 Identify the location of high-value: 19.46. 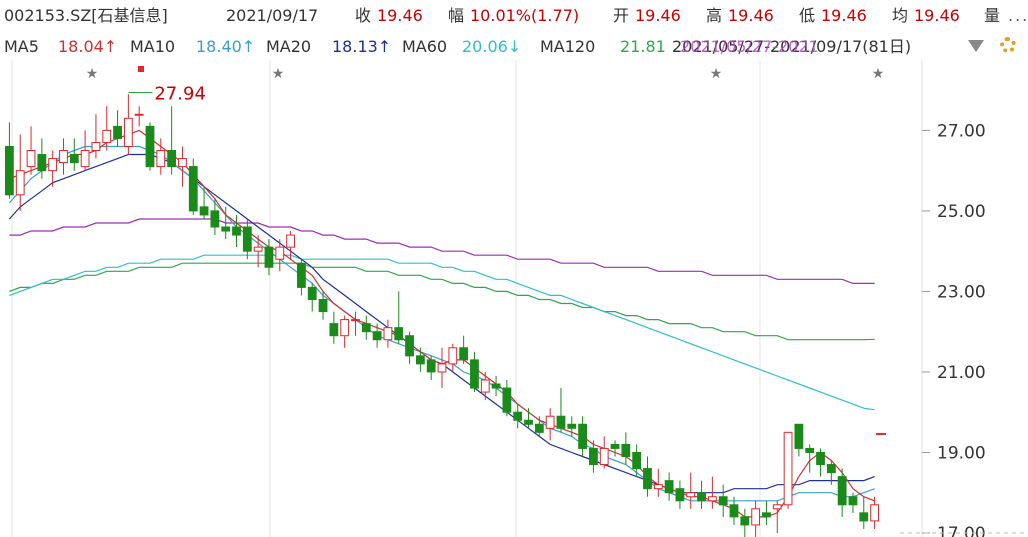
(751, 15).